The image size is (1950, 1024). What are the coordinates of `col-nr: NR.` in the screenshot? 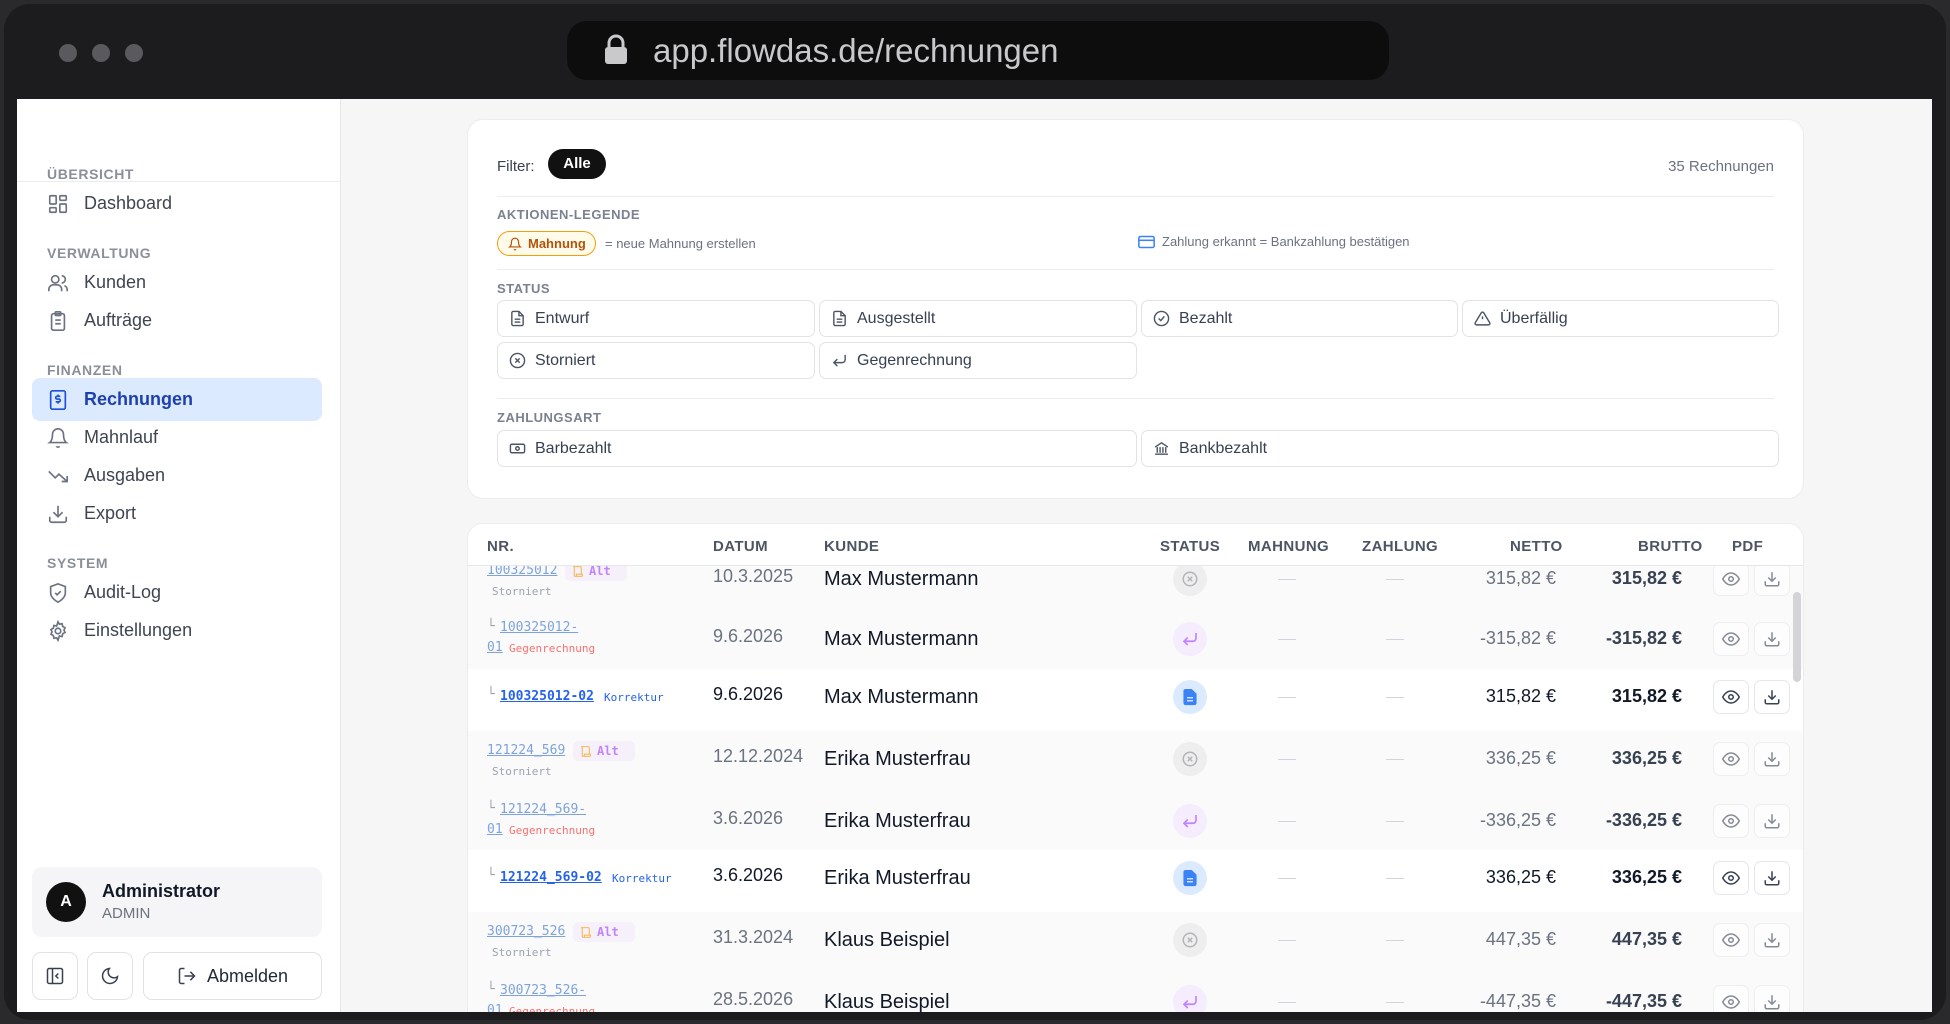 It's located at (500, 546).